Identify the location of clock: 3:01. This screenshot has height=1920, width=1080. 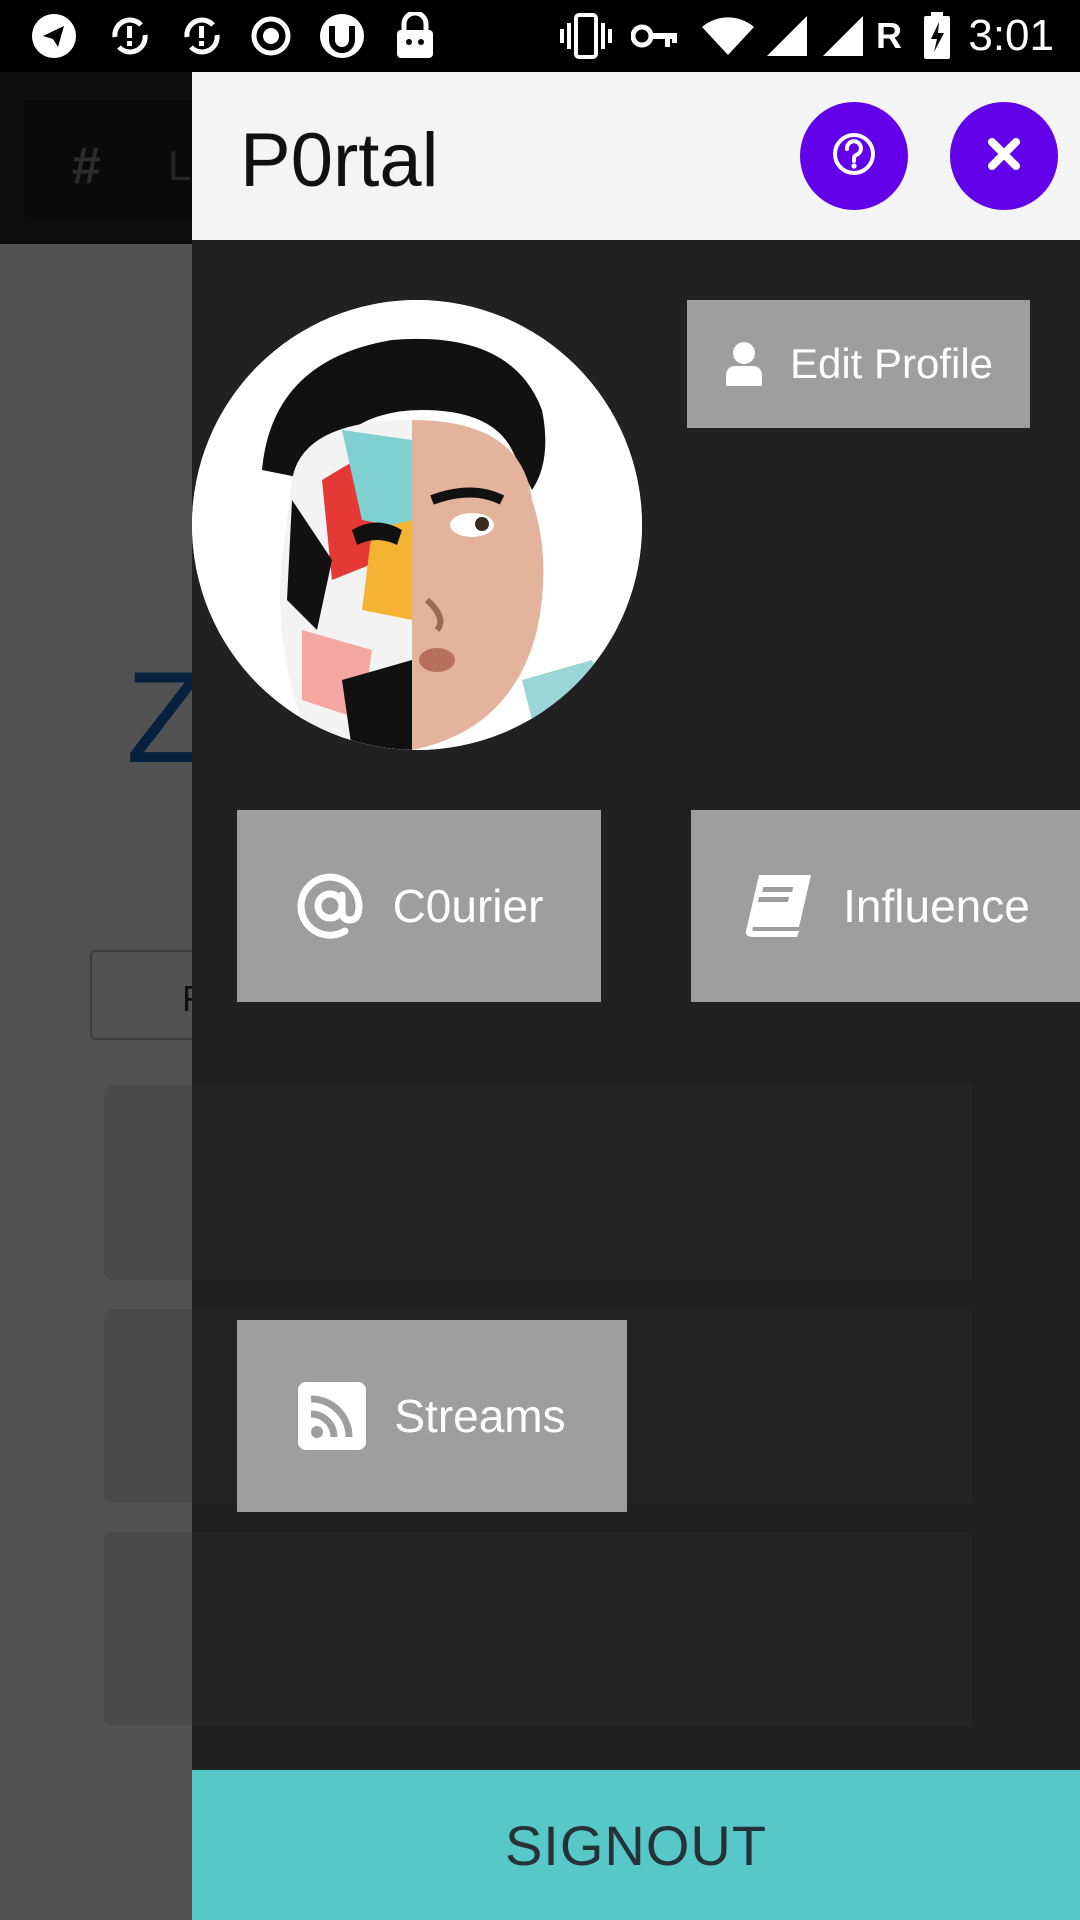
(1011, 35).